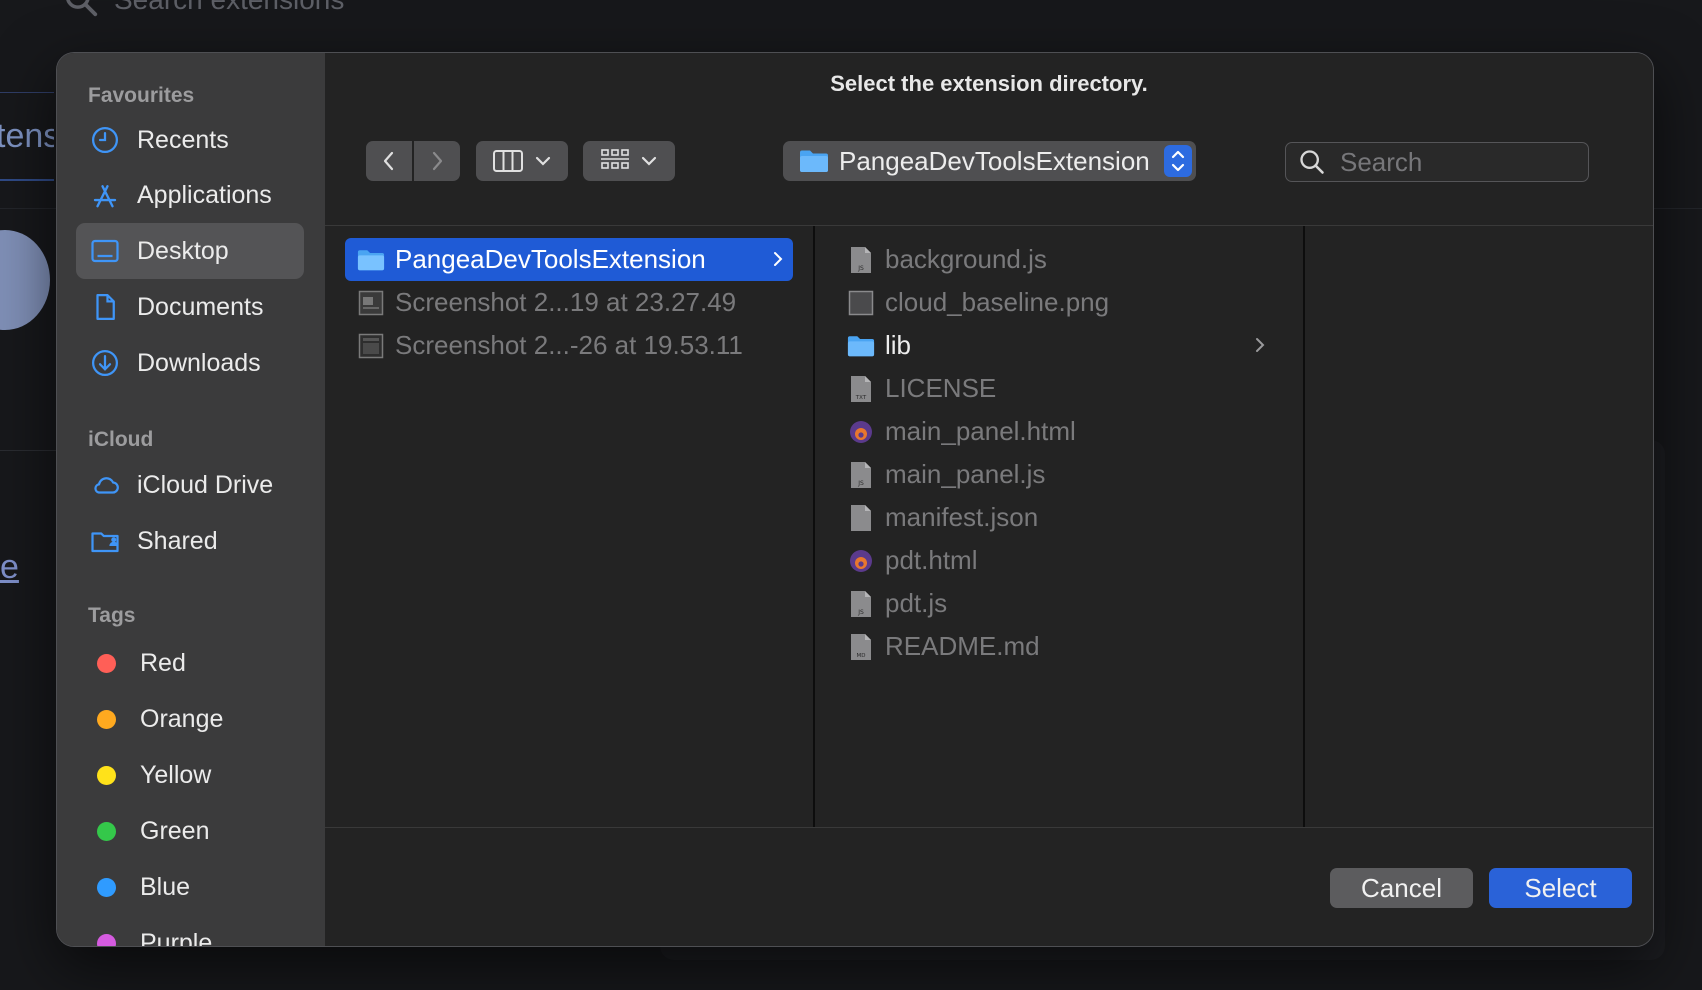 This screenshot has height=990, width=1702. What do you see at coordinates (176, 937) in the screenshot?
I see `sidebar-item-label: Purple` at bounding box center [176, 937].